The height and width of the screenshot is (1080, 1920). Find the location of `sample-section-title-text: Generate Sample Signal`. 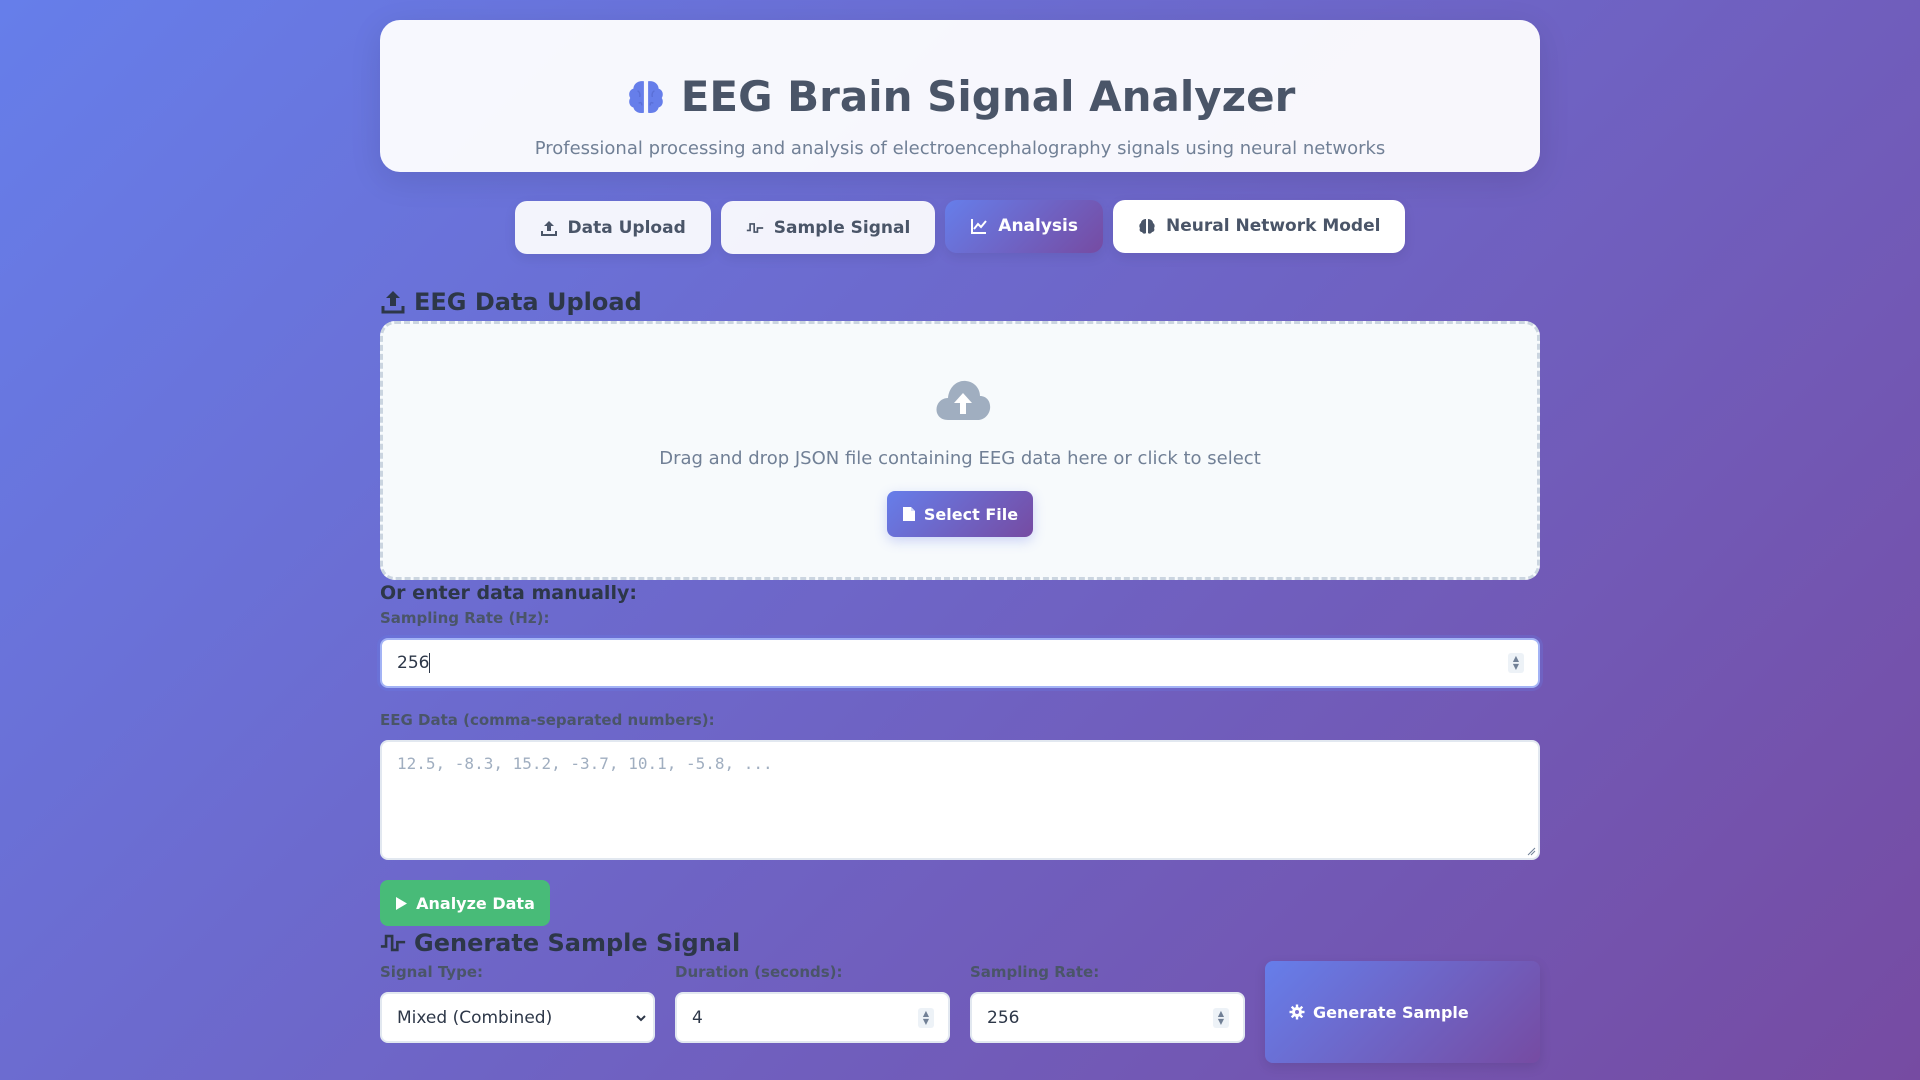

sample-section-title-text: Generate Sample Signal is located at coordinates (577, 943).